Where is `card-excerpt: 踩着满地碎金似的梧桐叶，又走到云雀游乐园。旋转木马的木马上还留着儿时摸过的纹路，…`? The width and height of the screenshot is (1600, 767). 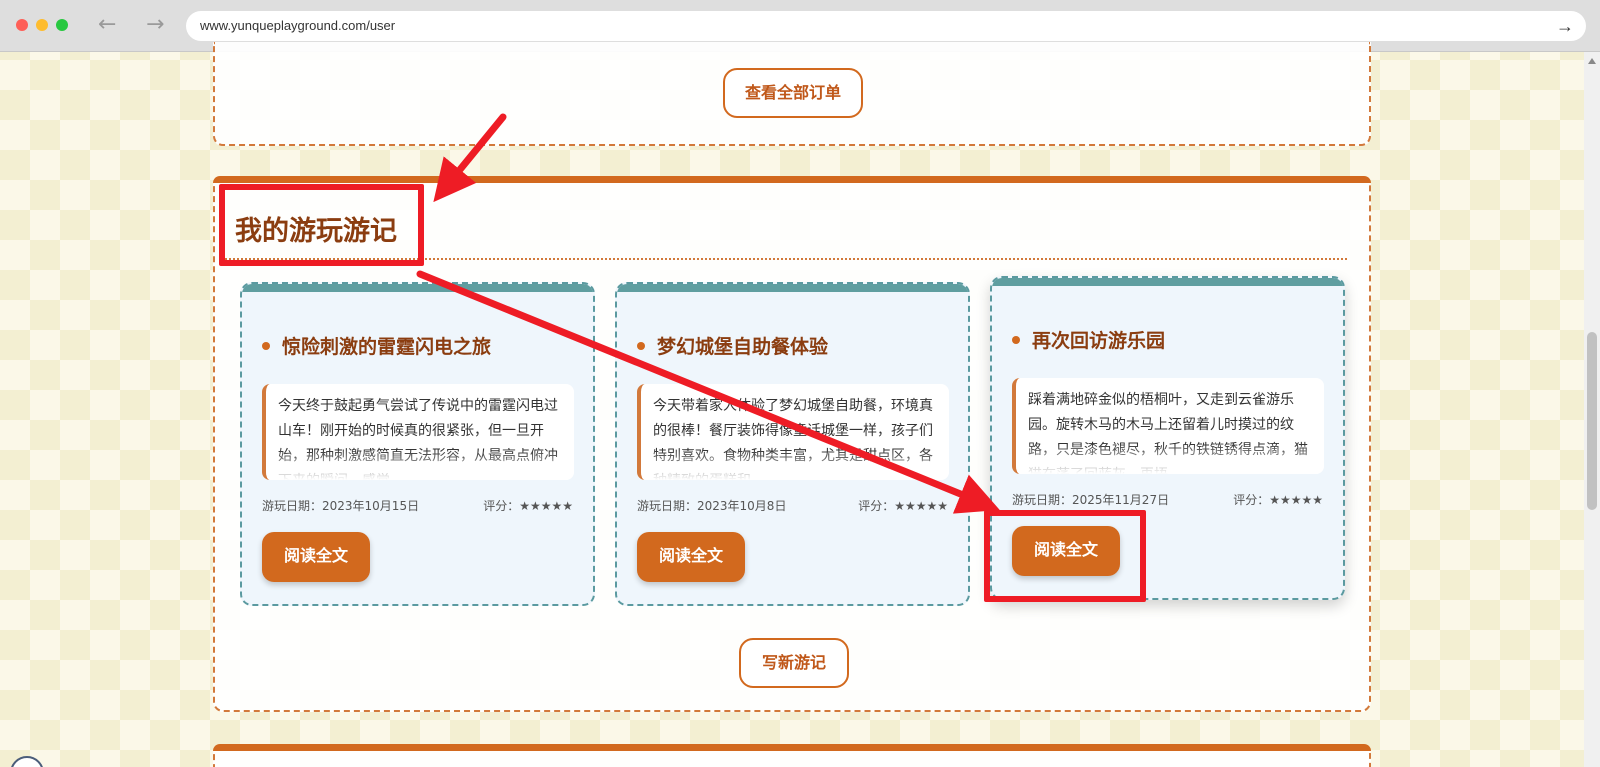 card-excerpt: 踩着满地碎金似的梧桐叶，又走到云雀游乐园。旋转木马的木马上还留着儿时摸过的纹路，… is located at coordinates (1168, 426).